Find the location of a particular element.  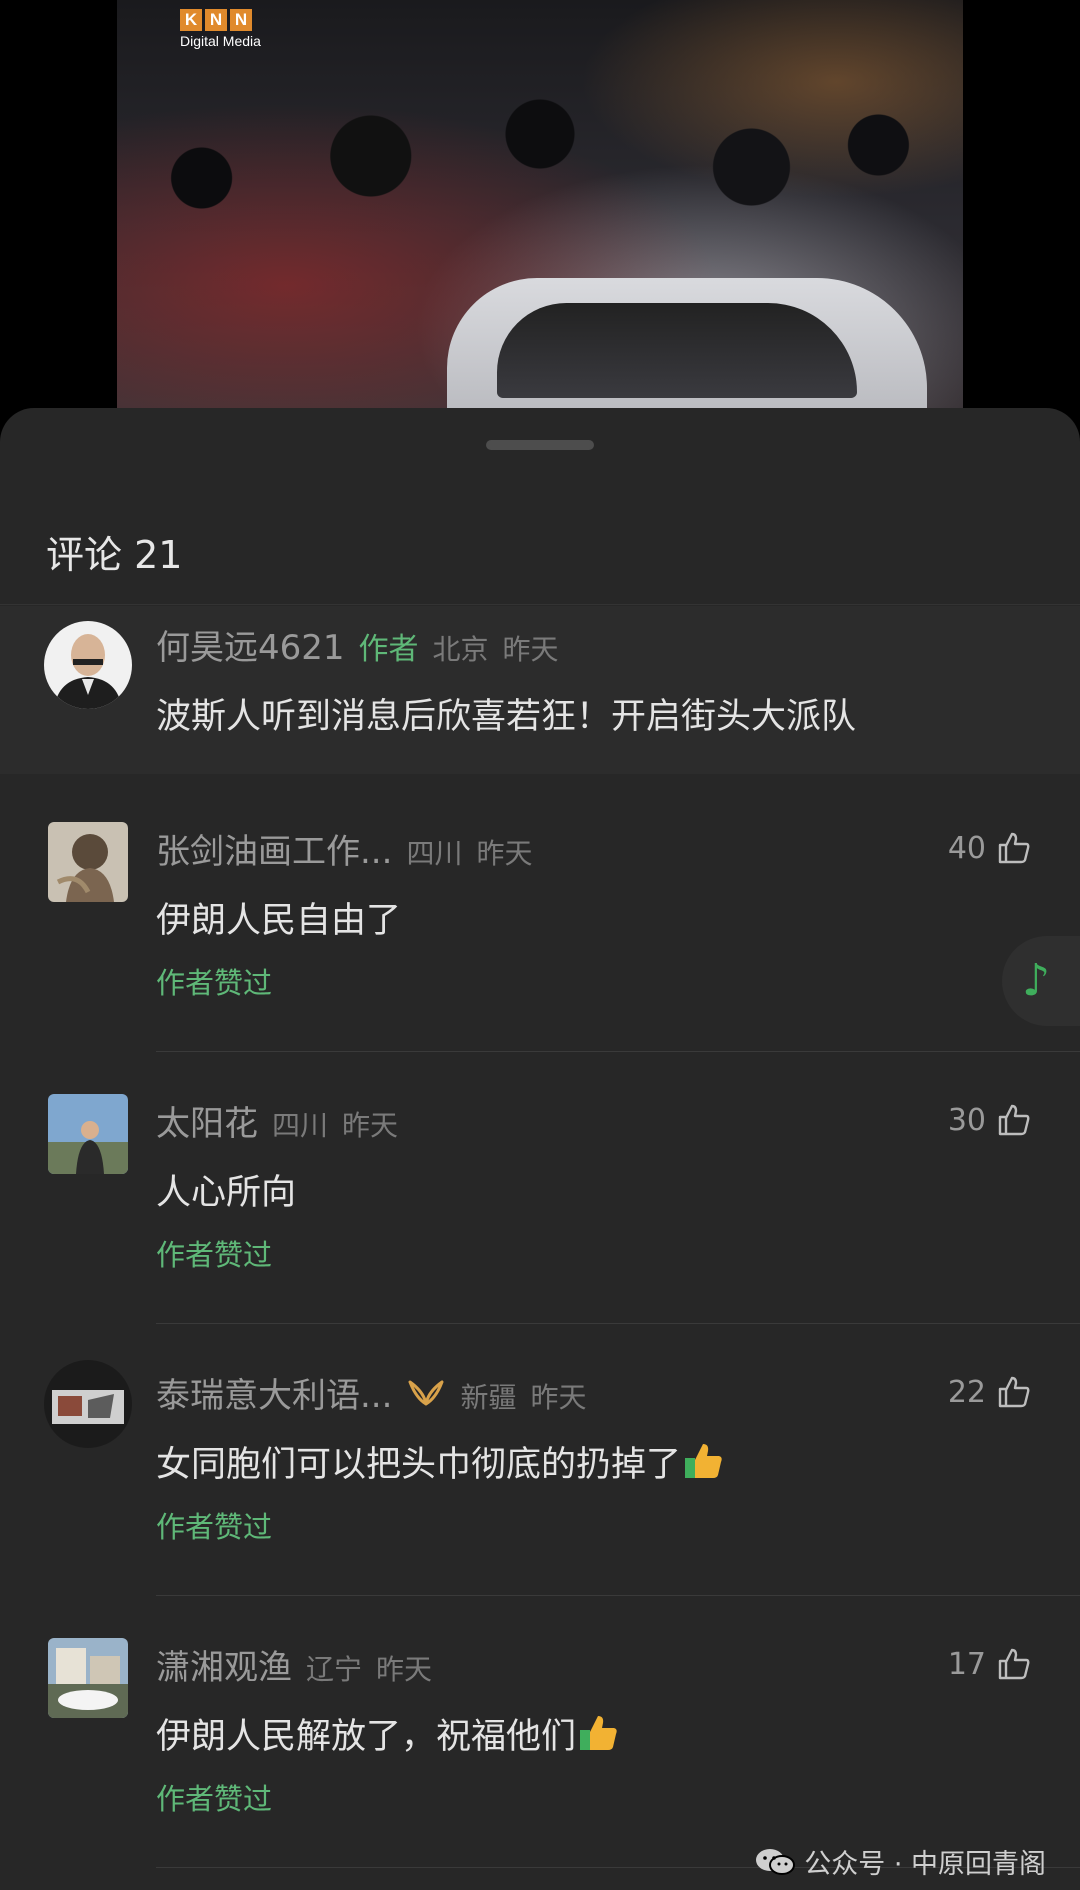

music-note-icon: ♪ is located at coordinates (1036, 980).